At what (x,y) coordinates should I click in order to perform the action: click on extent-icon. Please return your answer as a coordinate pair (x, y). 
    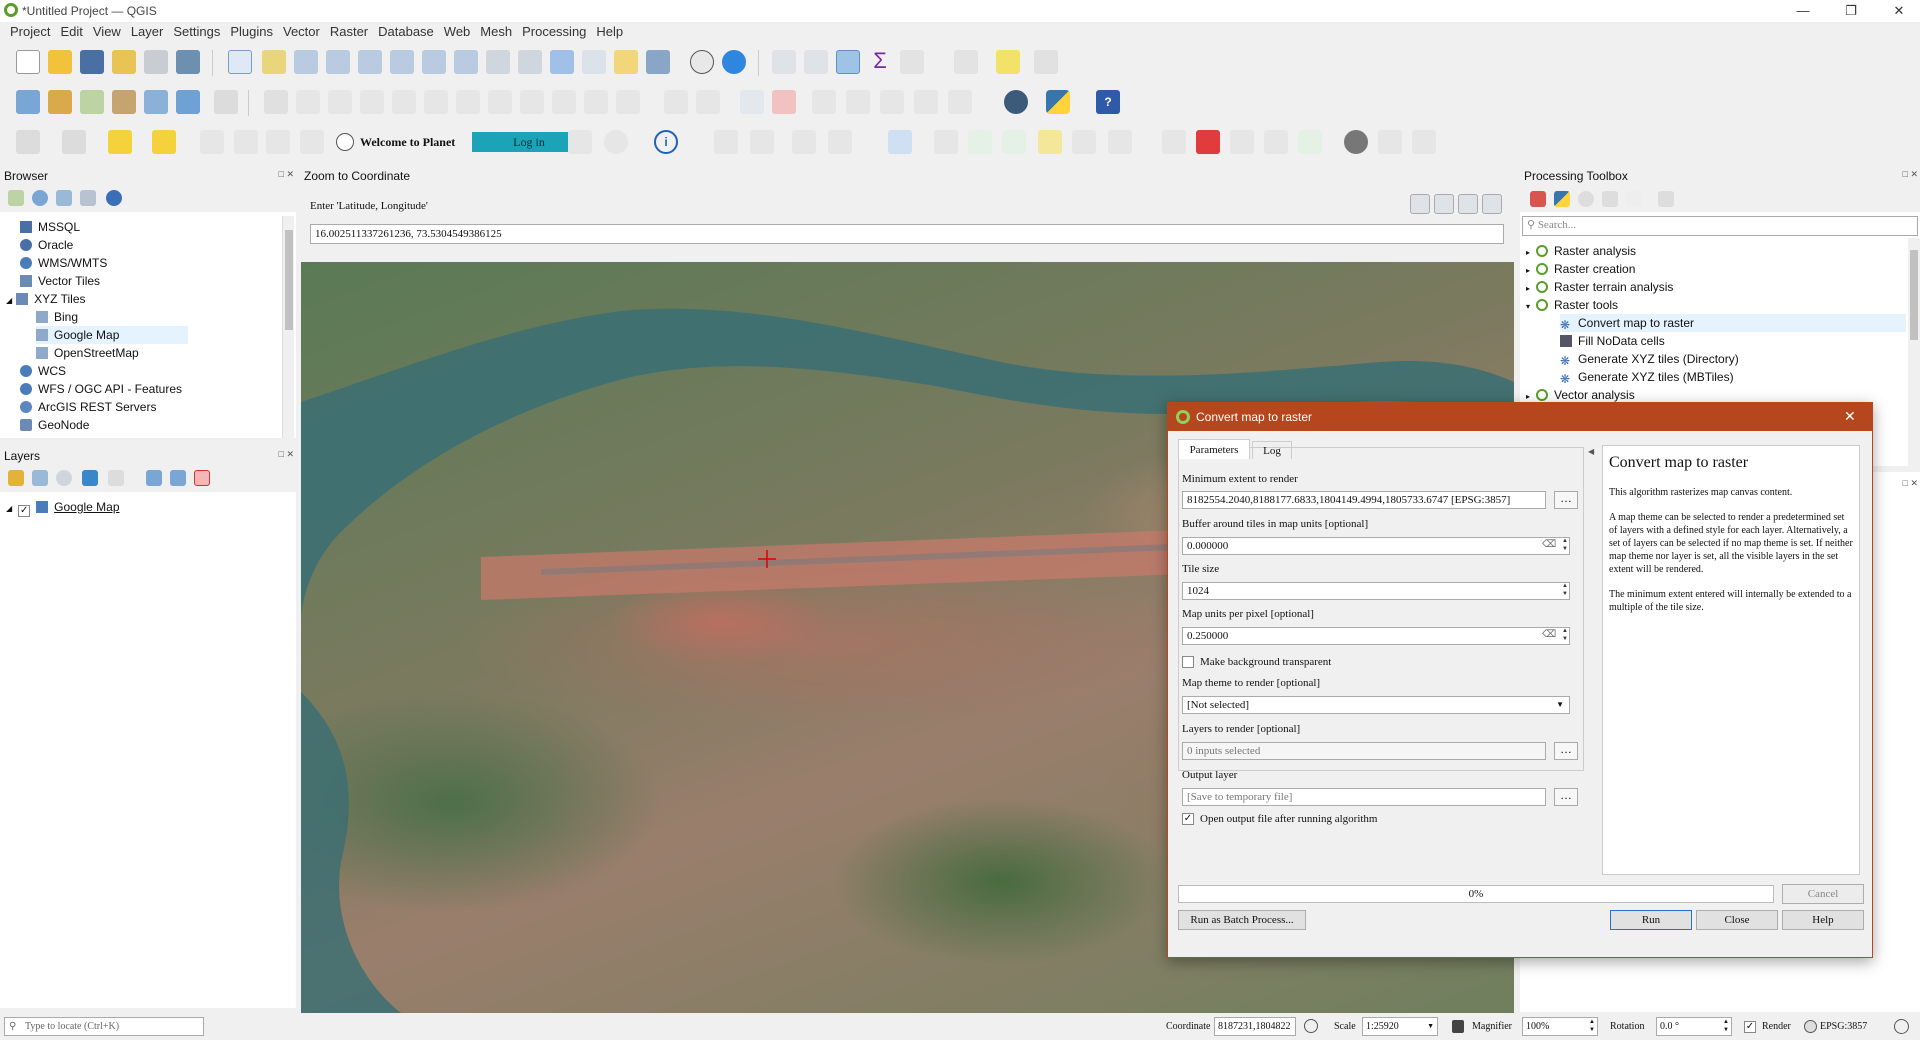
    Looking at the image, I should click on (1310, 142).